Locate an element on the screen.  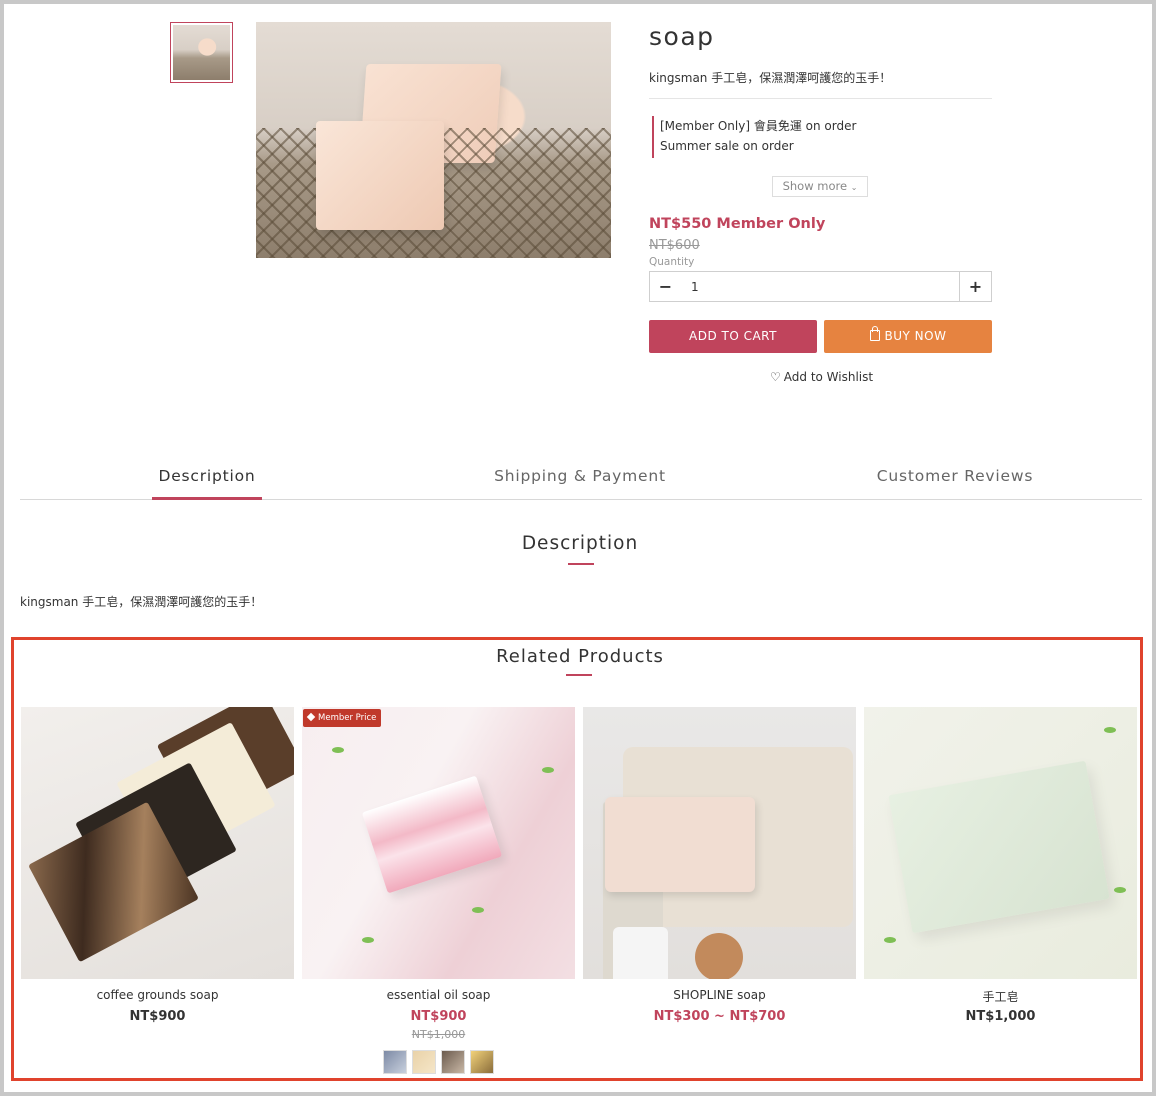
product-subtitle: kingsman 手工皂，保濕潤澤呵護您的玉手！ is located at coordinates (770, 78).